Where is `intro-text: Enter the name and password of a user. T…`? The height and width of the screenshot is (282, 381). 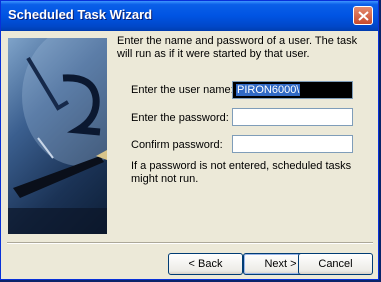
intro-text: Enter the name and password of a user. T… is located at coordinates (237, 47).